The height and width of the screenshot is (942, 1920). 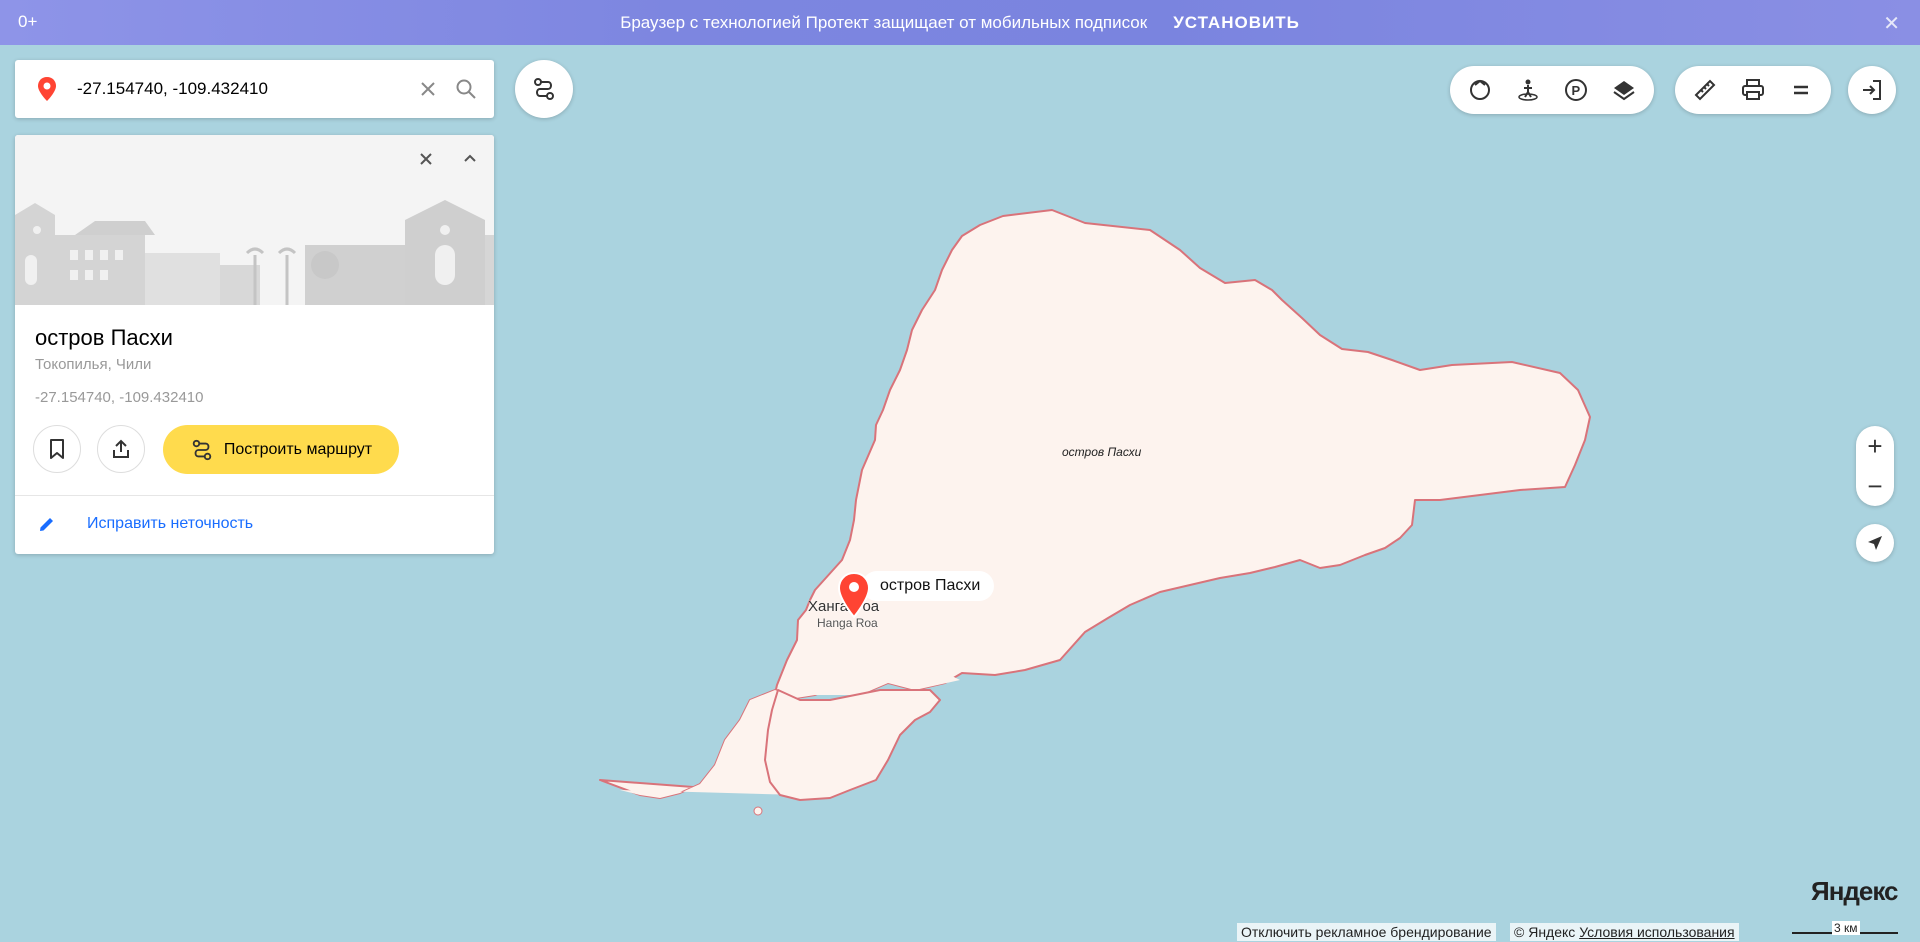 What do you see at coordinates (47, 89) in the screenshot?
I see `location-pin-icon` at bounding box center [47, 89].